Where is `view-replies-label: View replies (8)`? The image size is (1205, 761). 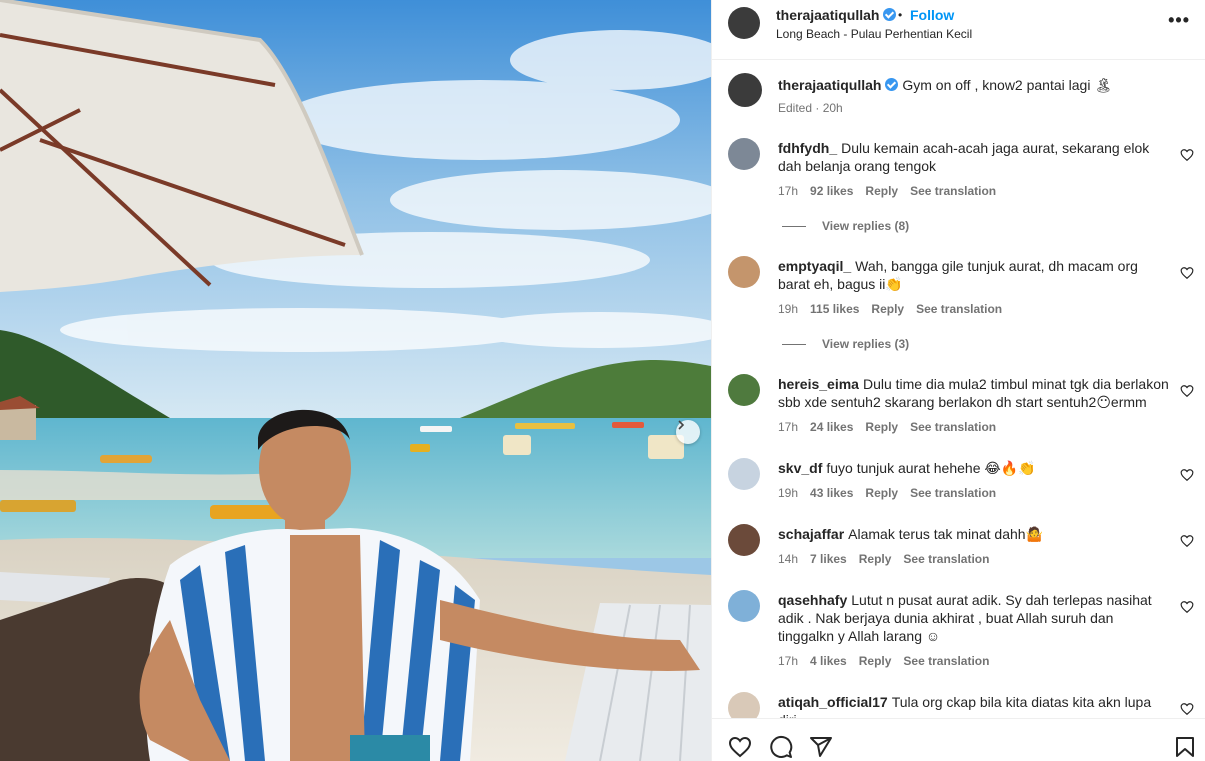
view-replies-label: View replies (8) is located at coordinates (865, 226).